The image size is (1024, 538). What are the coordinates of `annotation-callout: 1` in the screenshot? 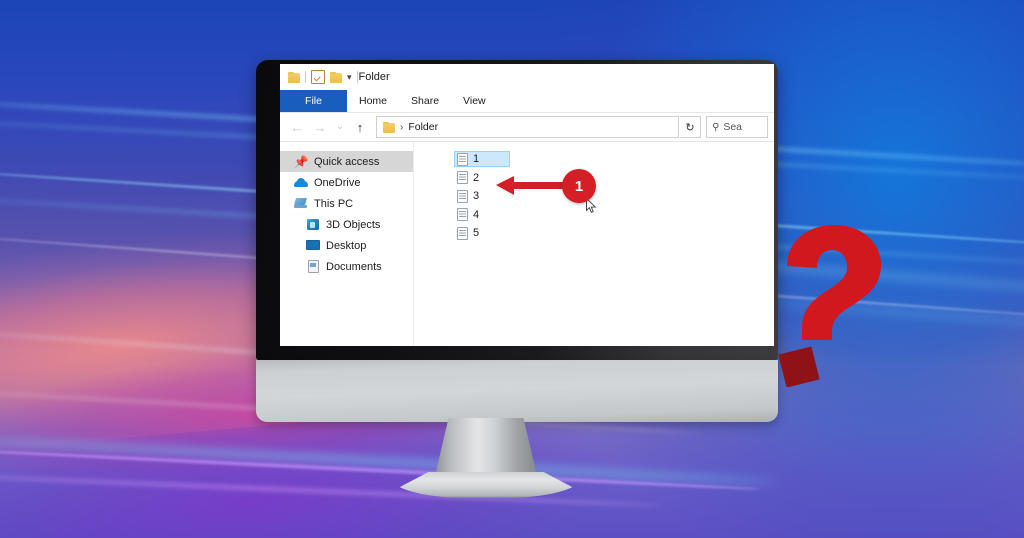 It's located at (546, 187).